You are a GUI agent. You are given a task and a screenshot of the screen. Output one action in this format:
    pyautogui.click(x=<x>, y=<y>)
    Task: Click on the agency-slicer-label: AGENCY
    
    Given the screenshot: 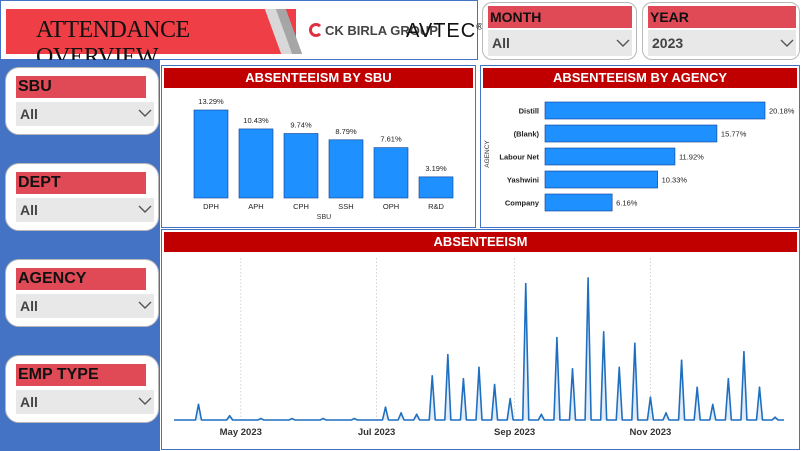 What is the action you would take?
    pyautogui.click(x=81, y=279)
    